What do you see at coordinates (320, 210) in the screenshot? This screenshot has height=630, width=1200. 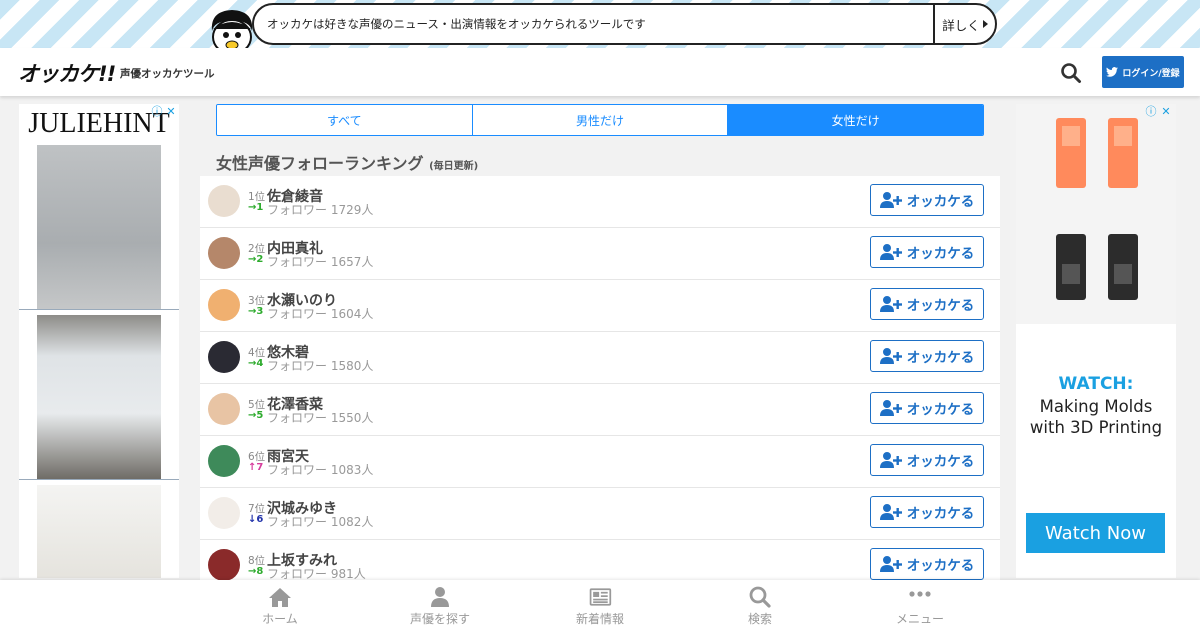 I see `follower-count: フォロワー 1729人` at bounding box center [320, 210].